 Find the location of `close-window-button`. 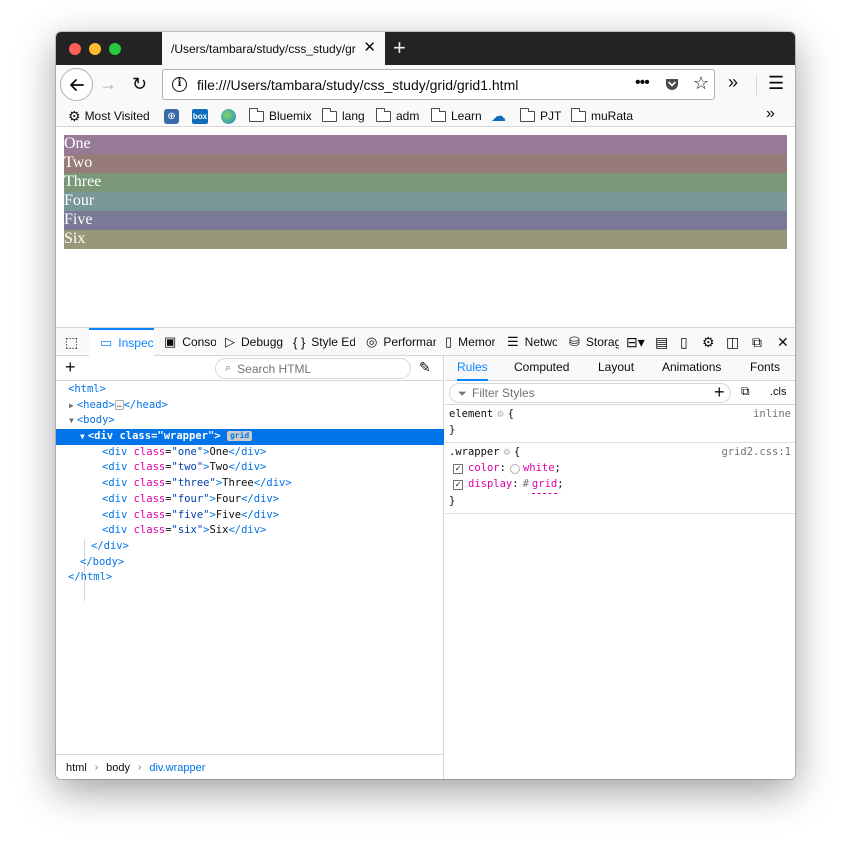

close-window-button is located at coordinates (75, 49).